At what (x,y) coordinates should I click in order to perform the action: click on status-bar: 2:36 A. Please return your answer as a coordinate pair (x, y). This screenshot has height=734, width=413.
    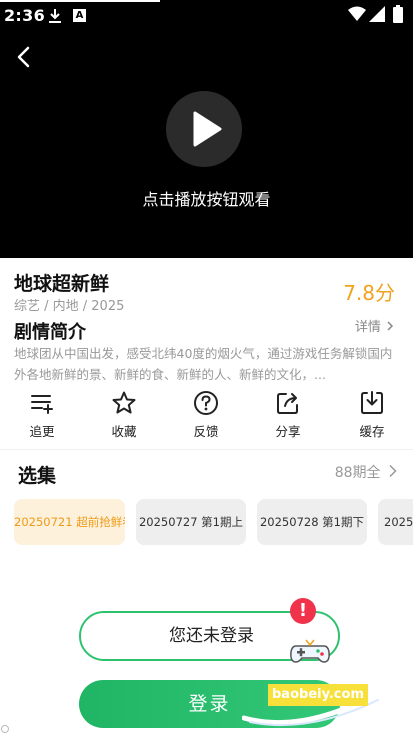
    Looking at the image, I should click on (206, 15).